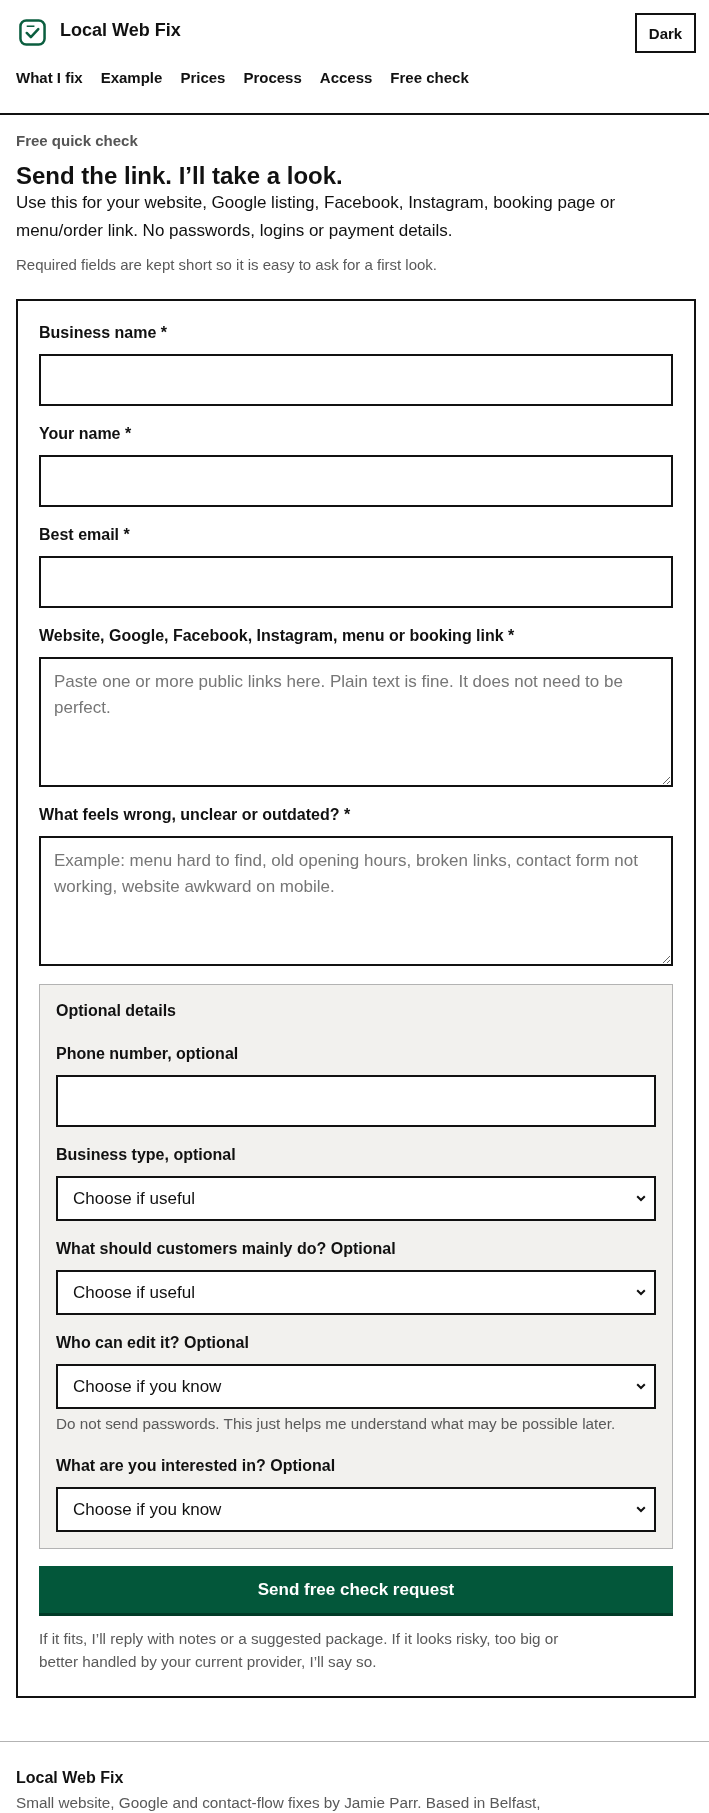  What do you see at coordinates (131, 78) in the screenshot?
I see `nav-link: Example` at bounding box center [131, 78].